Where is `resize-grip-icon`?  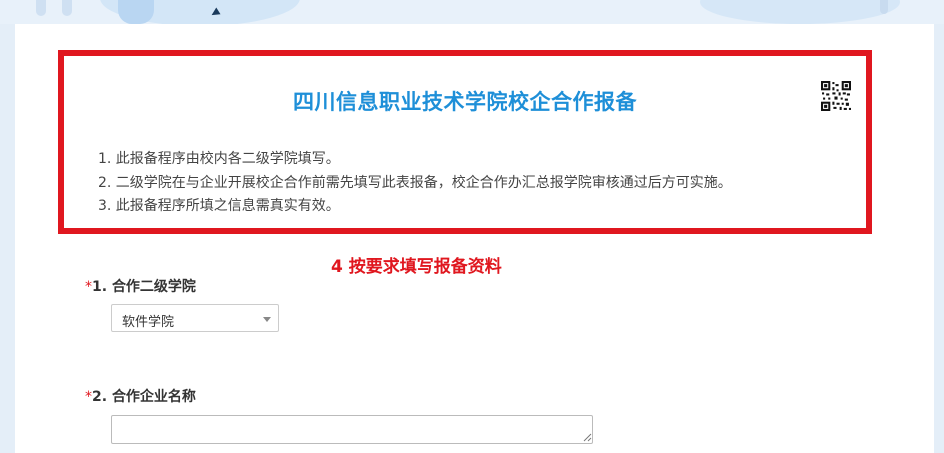 resize-grip-icon is located at coordinates (587, 437).